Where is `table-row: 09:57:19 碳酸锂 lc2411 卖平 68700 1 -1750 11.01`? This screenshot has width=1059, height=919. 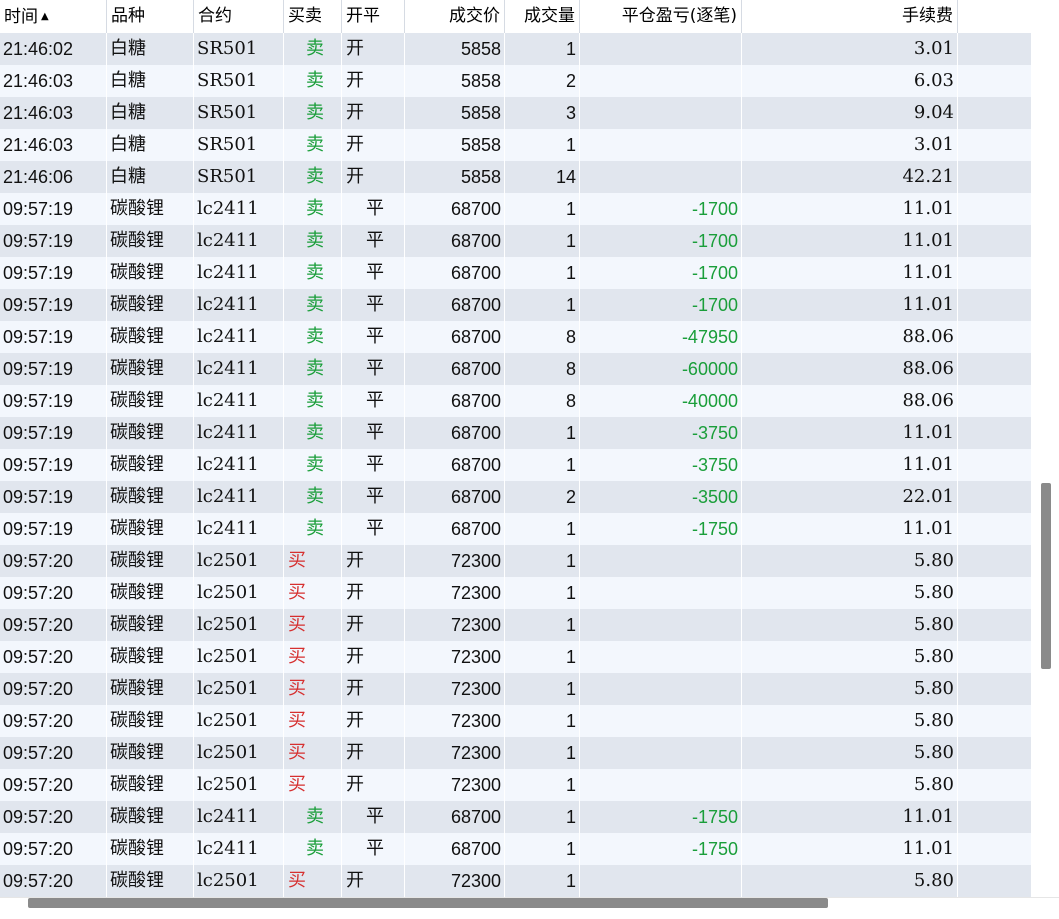 table-row: 09:57:19 碳酸锂 lc2411 卖平 68700 1 -1750 11.01 is located at coordinates (516, 529).